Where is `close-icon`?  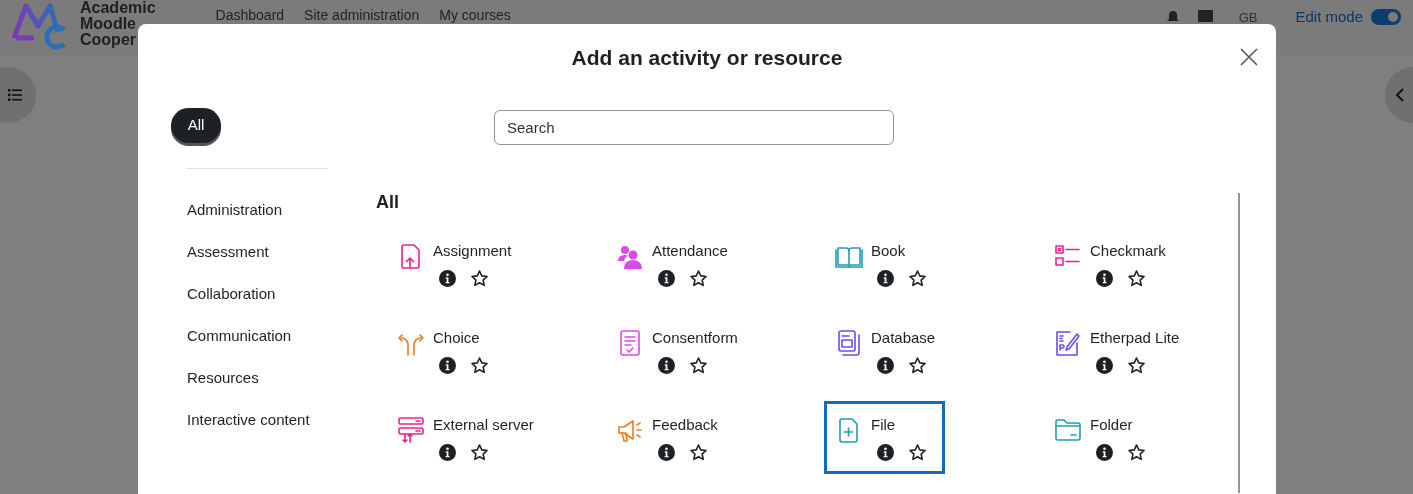 close-icon is located at coordinates (1249, 57).